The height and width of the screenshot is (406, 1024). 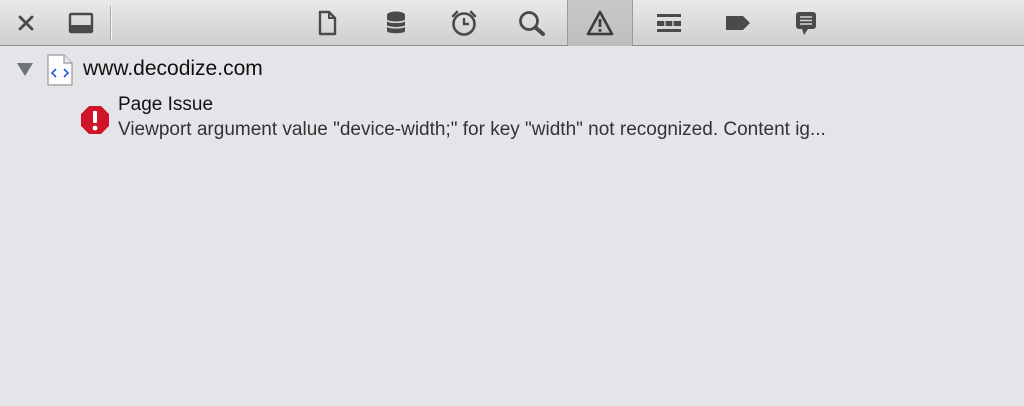 I want to click on issue-title: Page Issue, so click(x=165, y=105).